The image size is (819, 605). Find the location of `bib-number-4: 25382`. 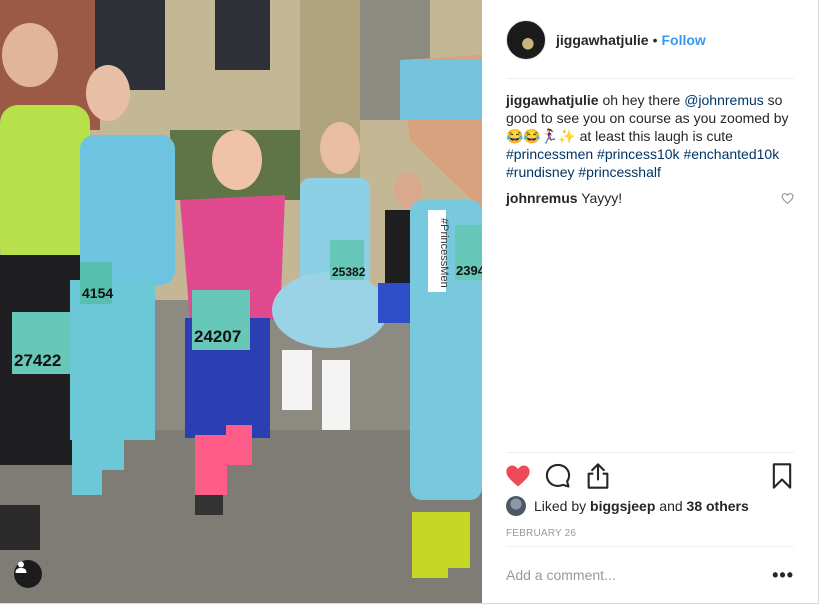

bib-number-4: 25382 is located at coordinates (349, 272).